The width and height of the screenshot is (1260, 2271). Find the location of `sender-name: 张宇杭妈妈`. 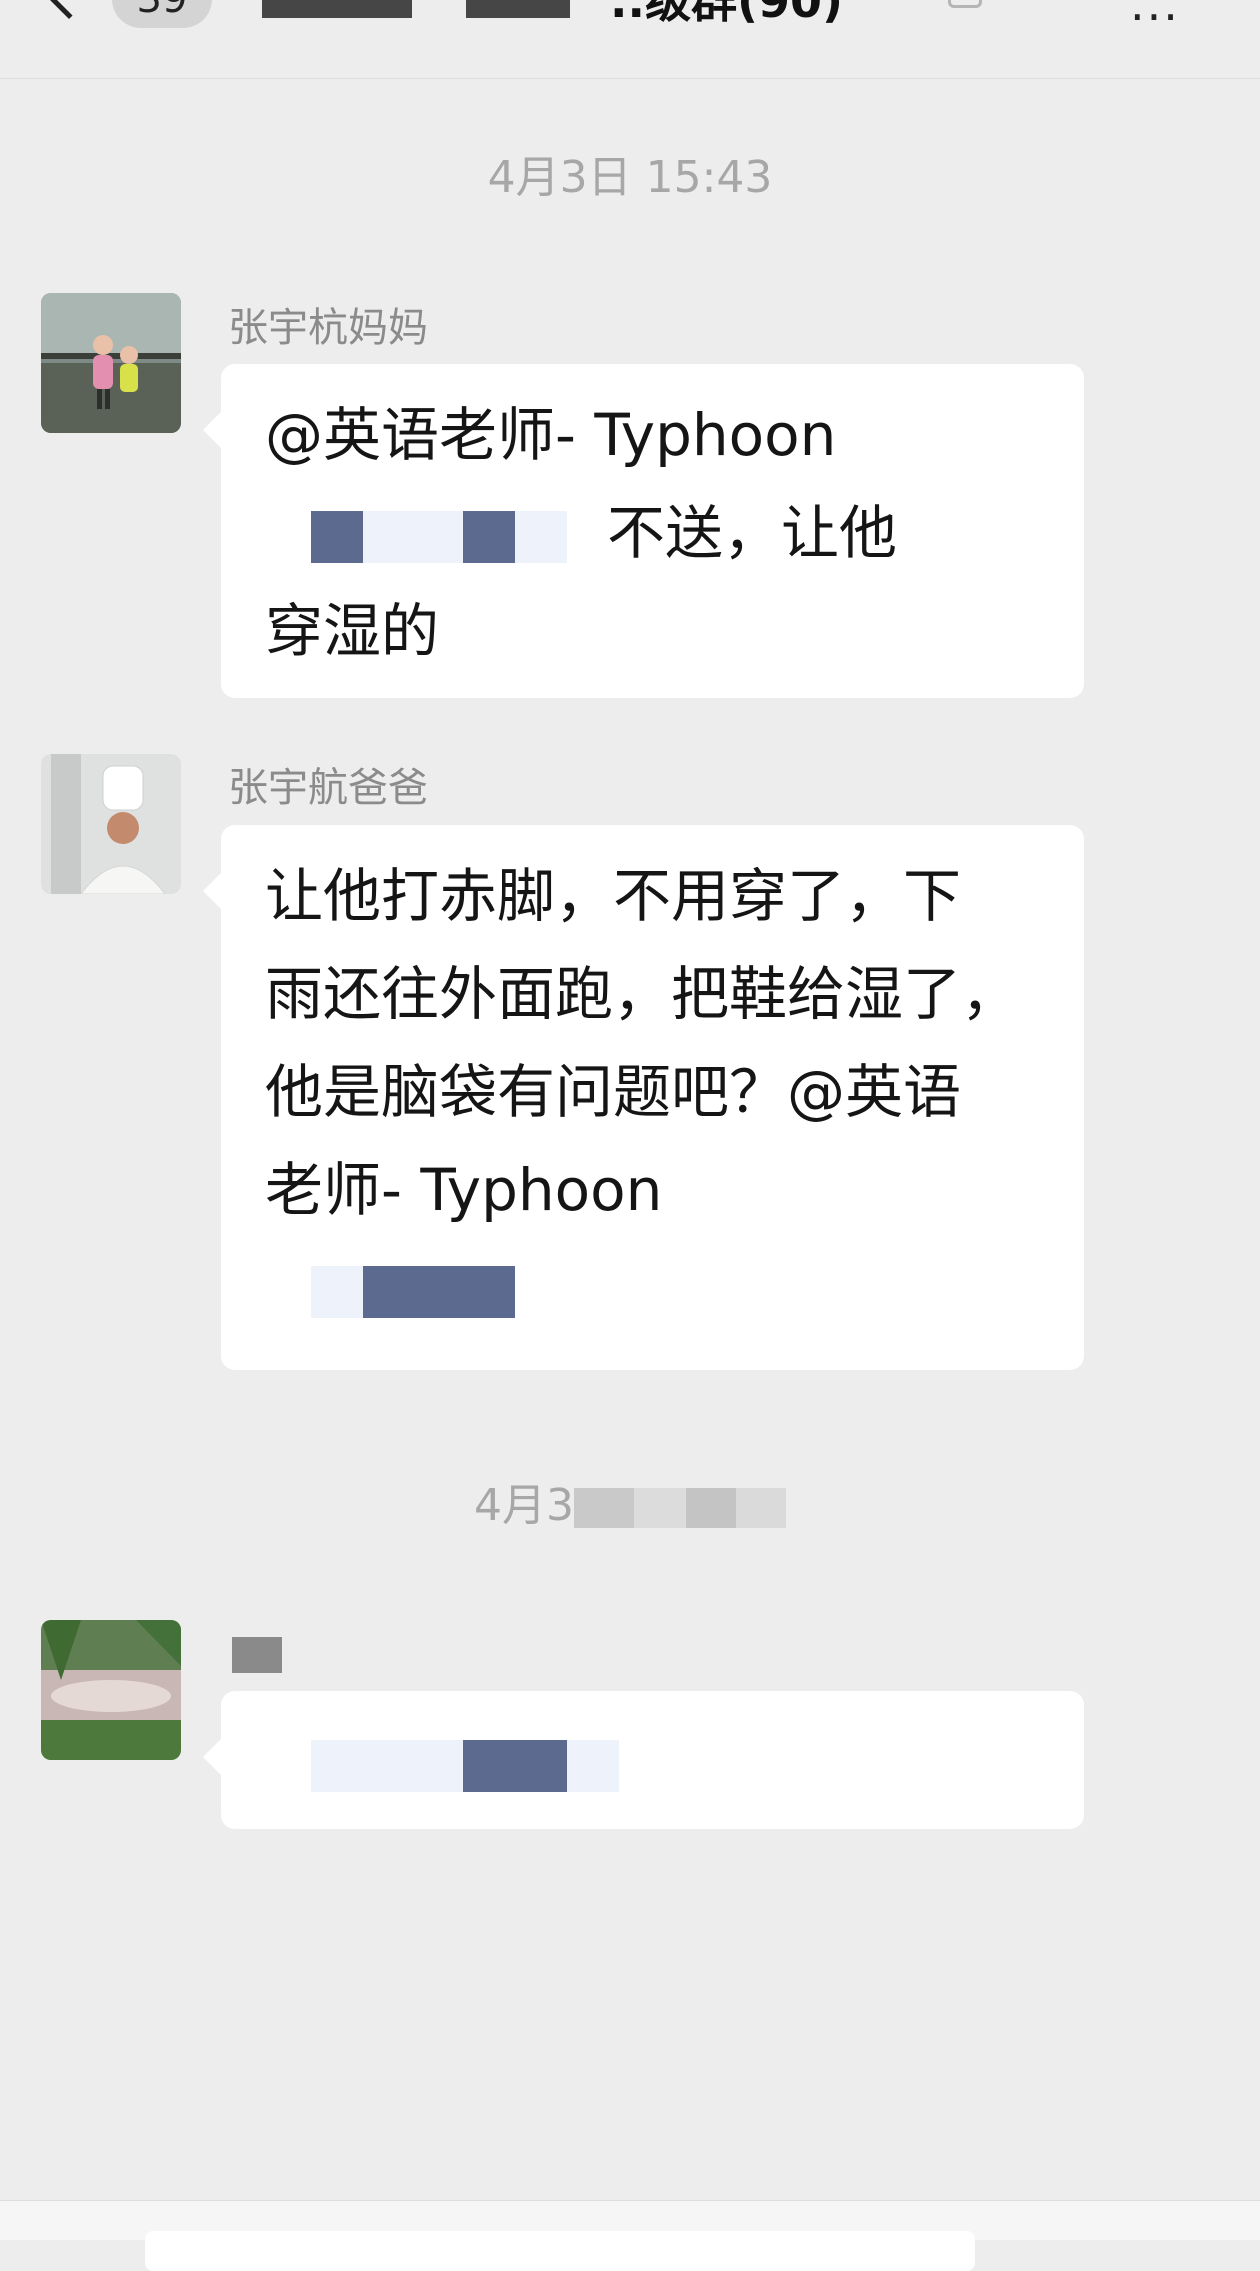

sender-name: 张宇杭妈妈 is located at coordinates (328, 328).